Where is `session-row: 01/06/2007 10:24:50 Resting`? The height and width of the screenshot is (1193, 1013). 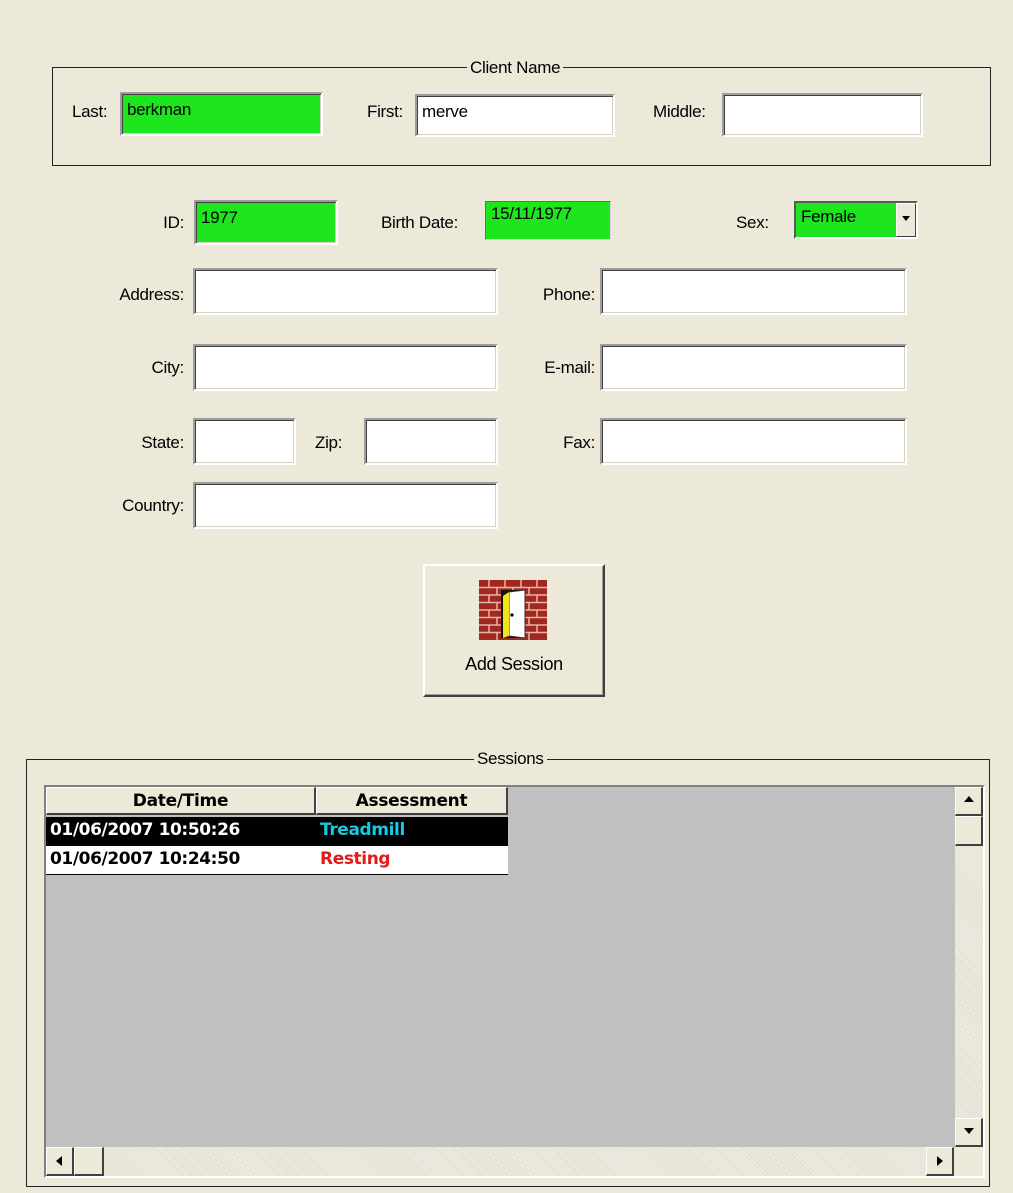
session-row: 01/06/2007 10:24:50 Resting is located at coordinates (277, 860).